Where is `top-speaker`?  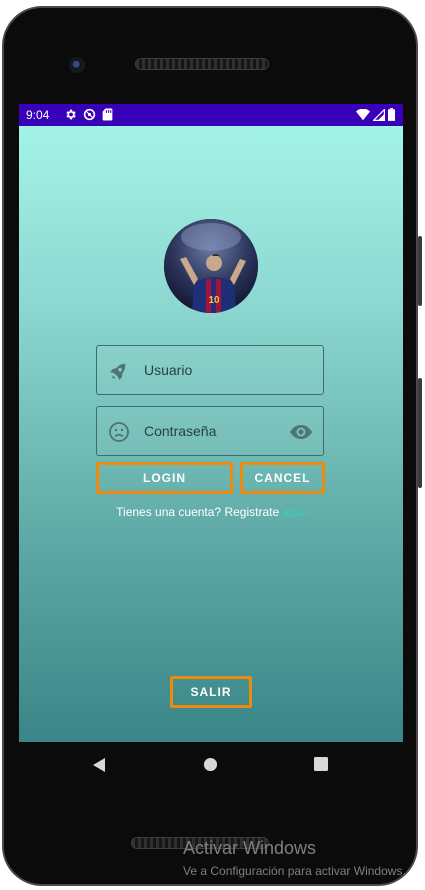 top-speaker is located at coordinates (202, 64).